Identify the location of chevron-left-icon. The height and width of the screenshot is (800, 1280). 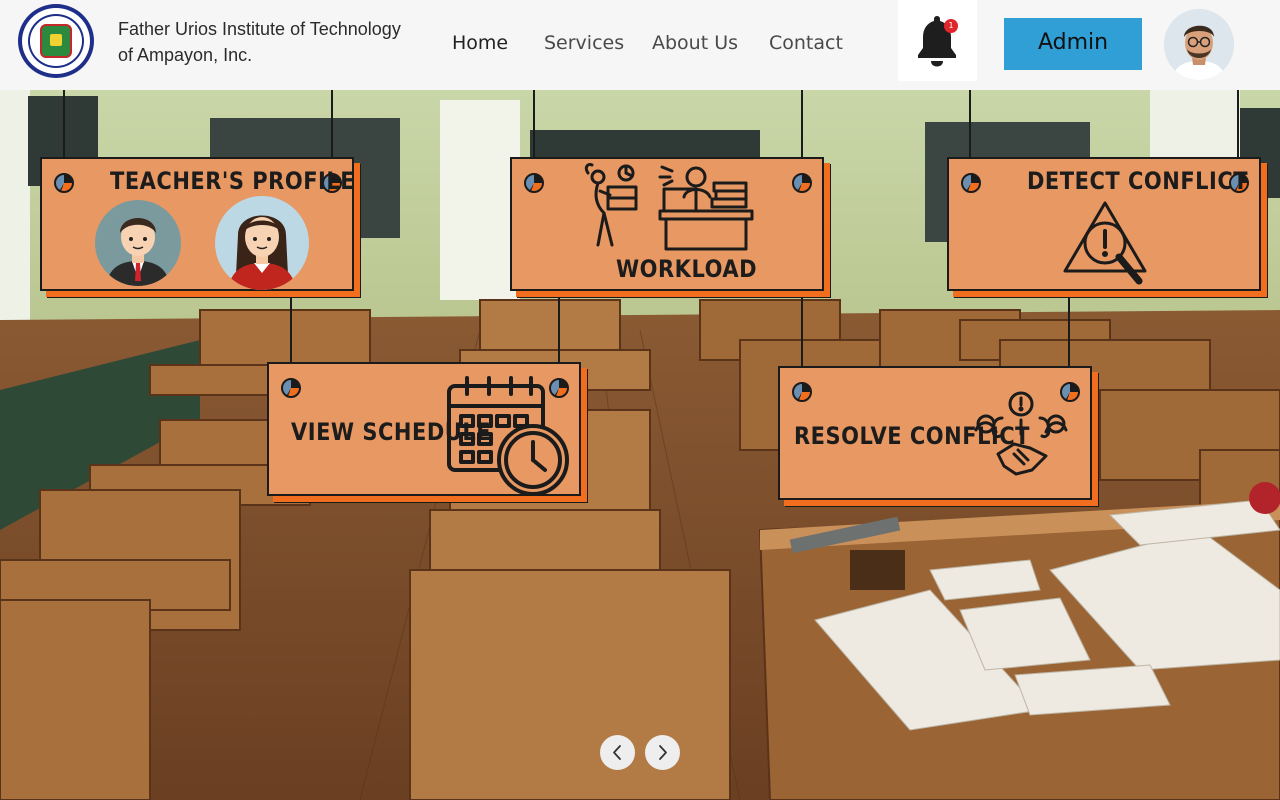
(617, 752).